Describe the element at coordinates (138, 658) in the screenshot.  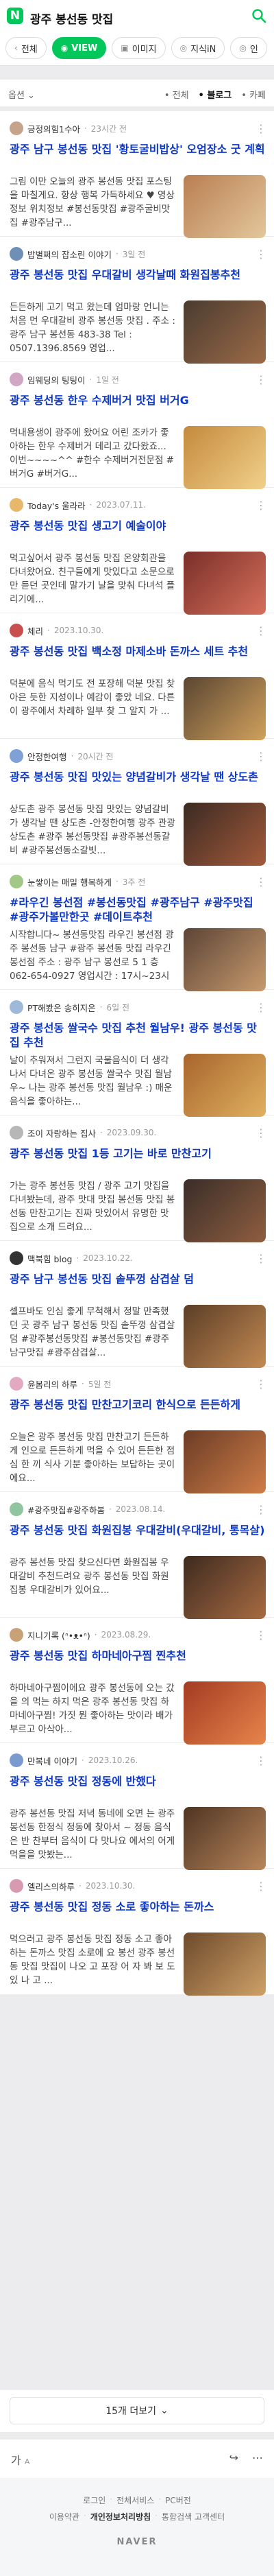
I see `post-title: 광주 봉선동 맛집 백소정 마제소바 돈까스 세트 추천` at that location.